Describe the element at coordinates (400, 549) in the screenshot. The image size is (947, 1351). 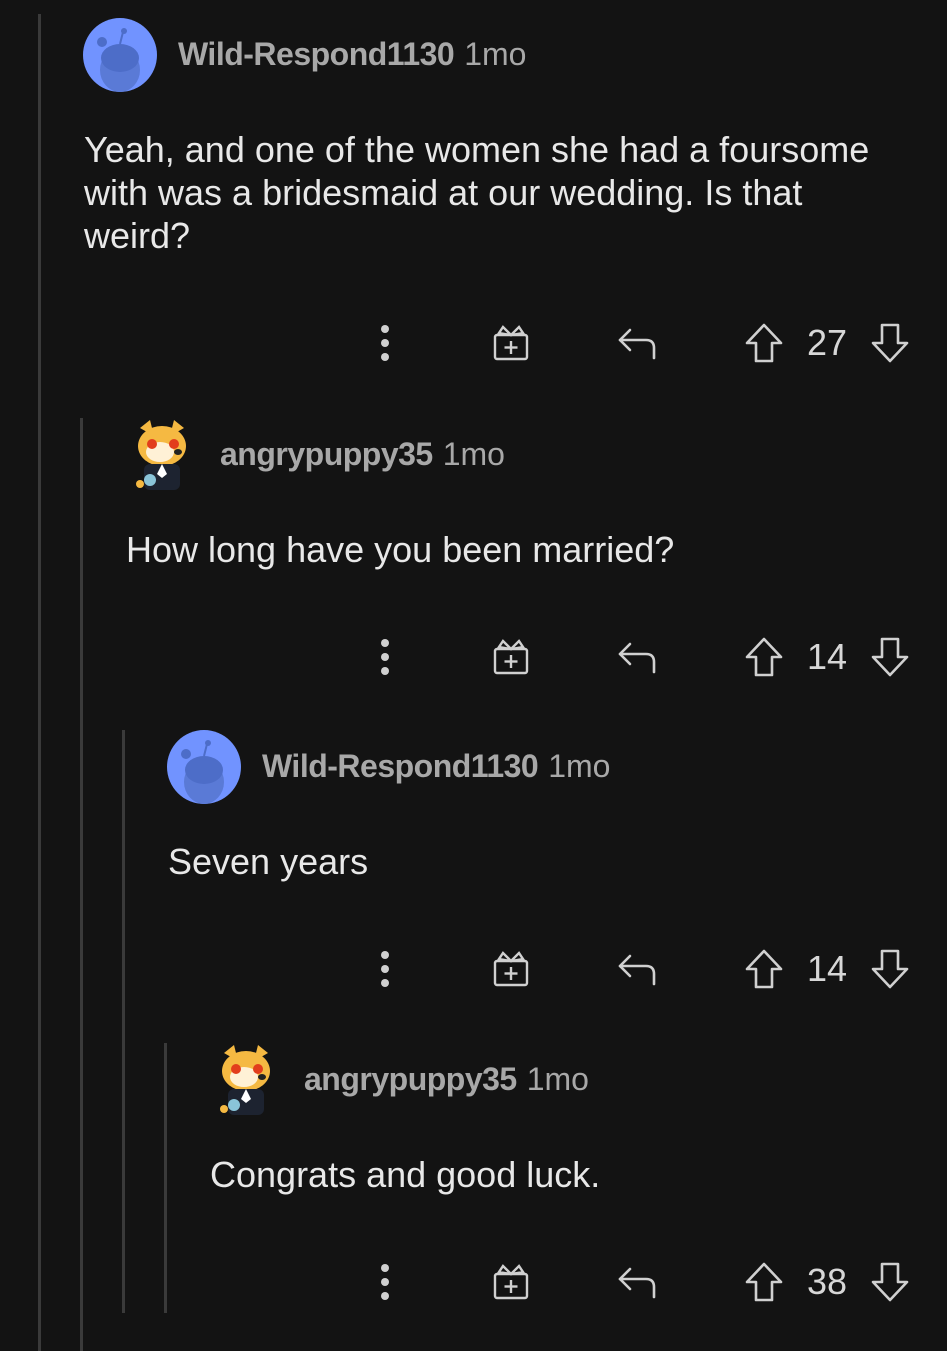
I see `comment-line: How long have you been married?` at that location.